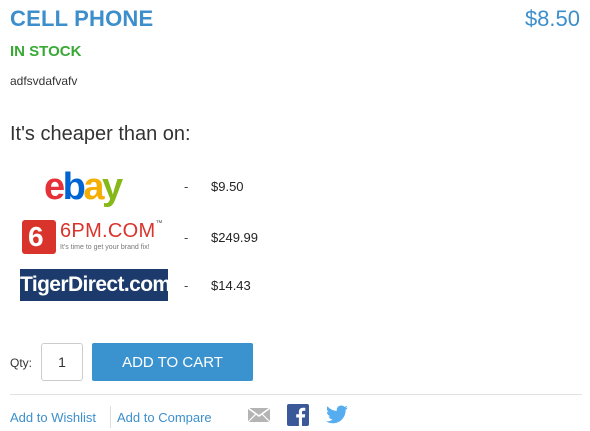 The height and width of the screenshot is (431, 590). I want to click on add-to-wishlist-link: Add to Wishlist, so click(53, 417).